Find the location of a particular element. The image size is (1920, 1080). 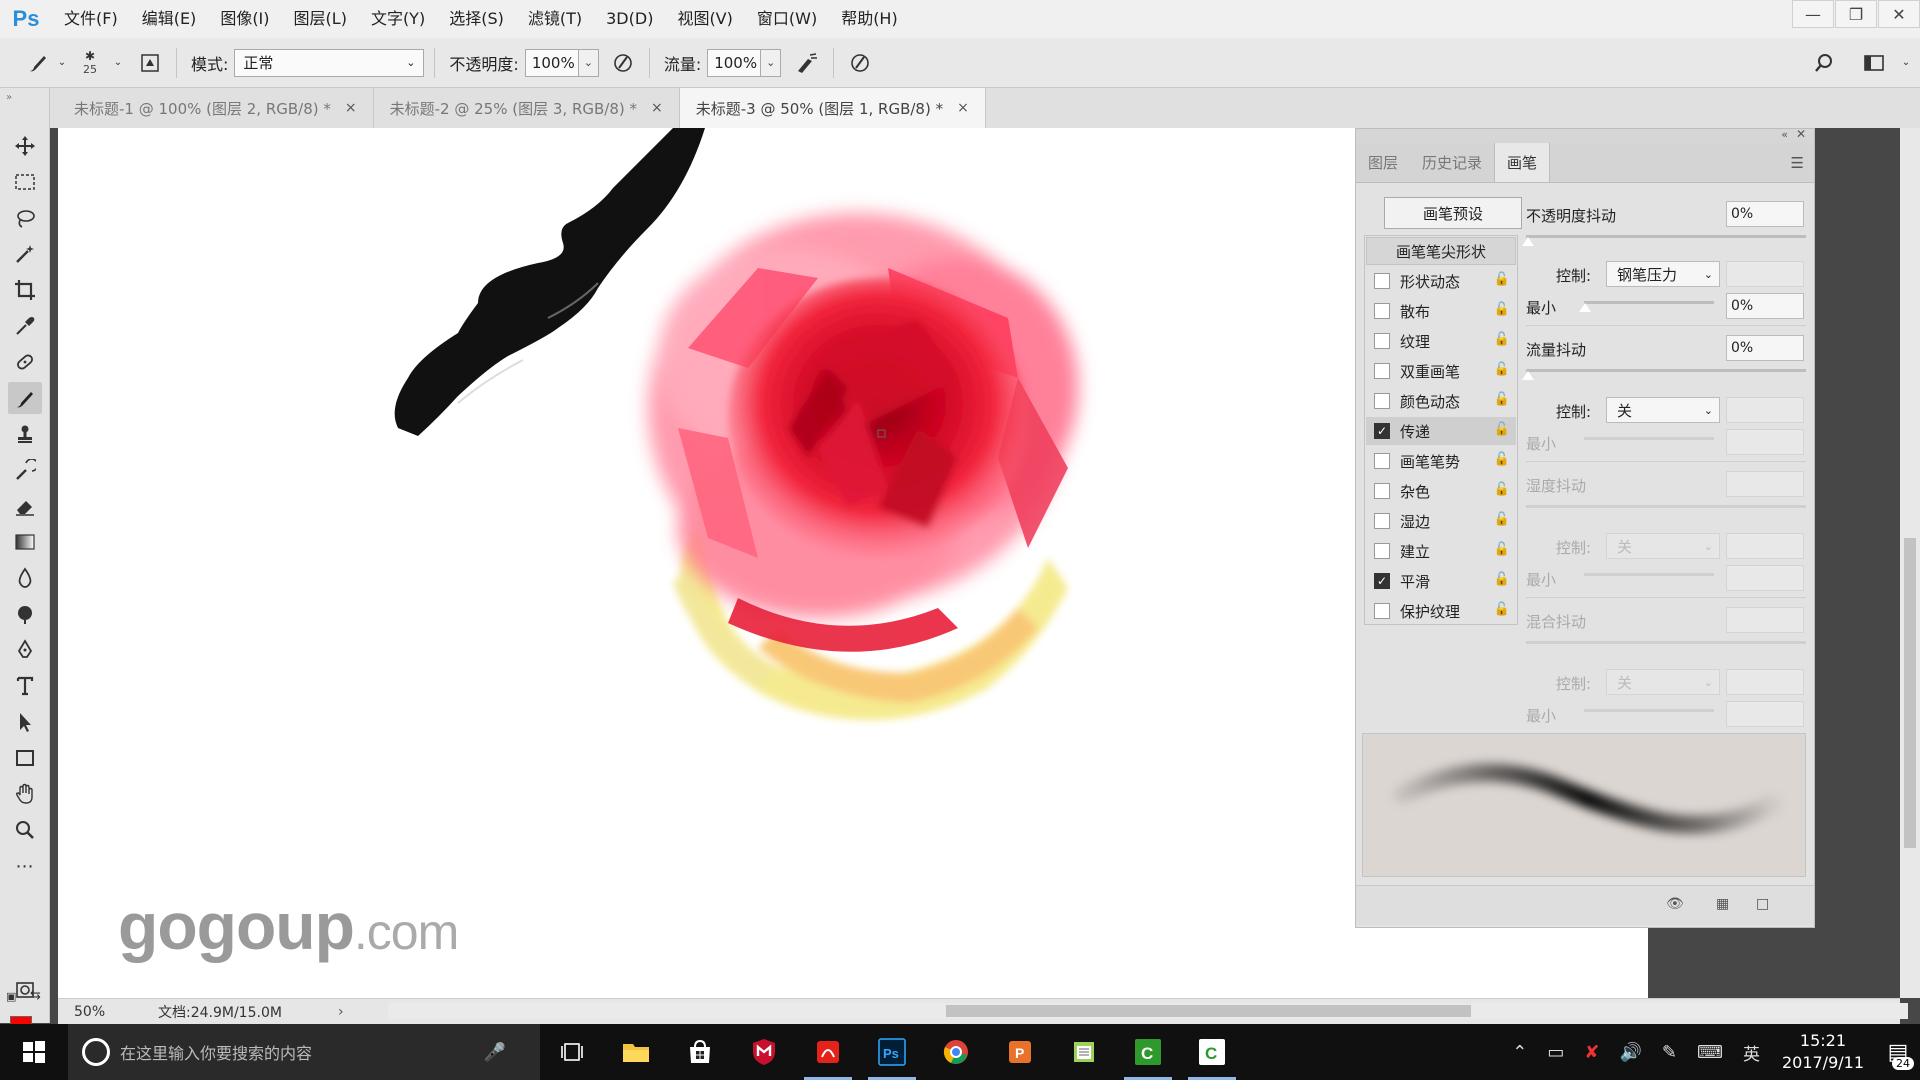

airbrush-icon is located at coordinates (807, 63).